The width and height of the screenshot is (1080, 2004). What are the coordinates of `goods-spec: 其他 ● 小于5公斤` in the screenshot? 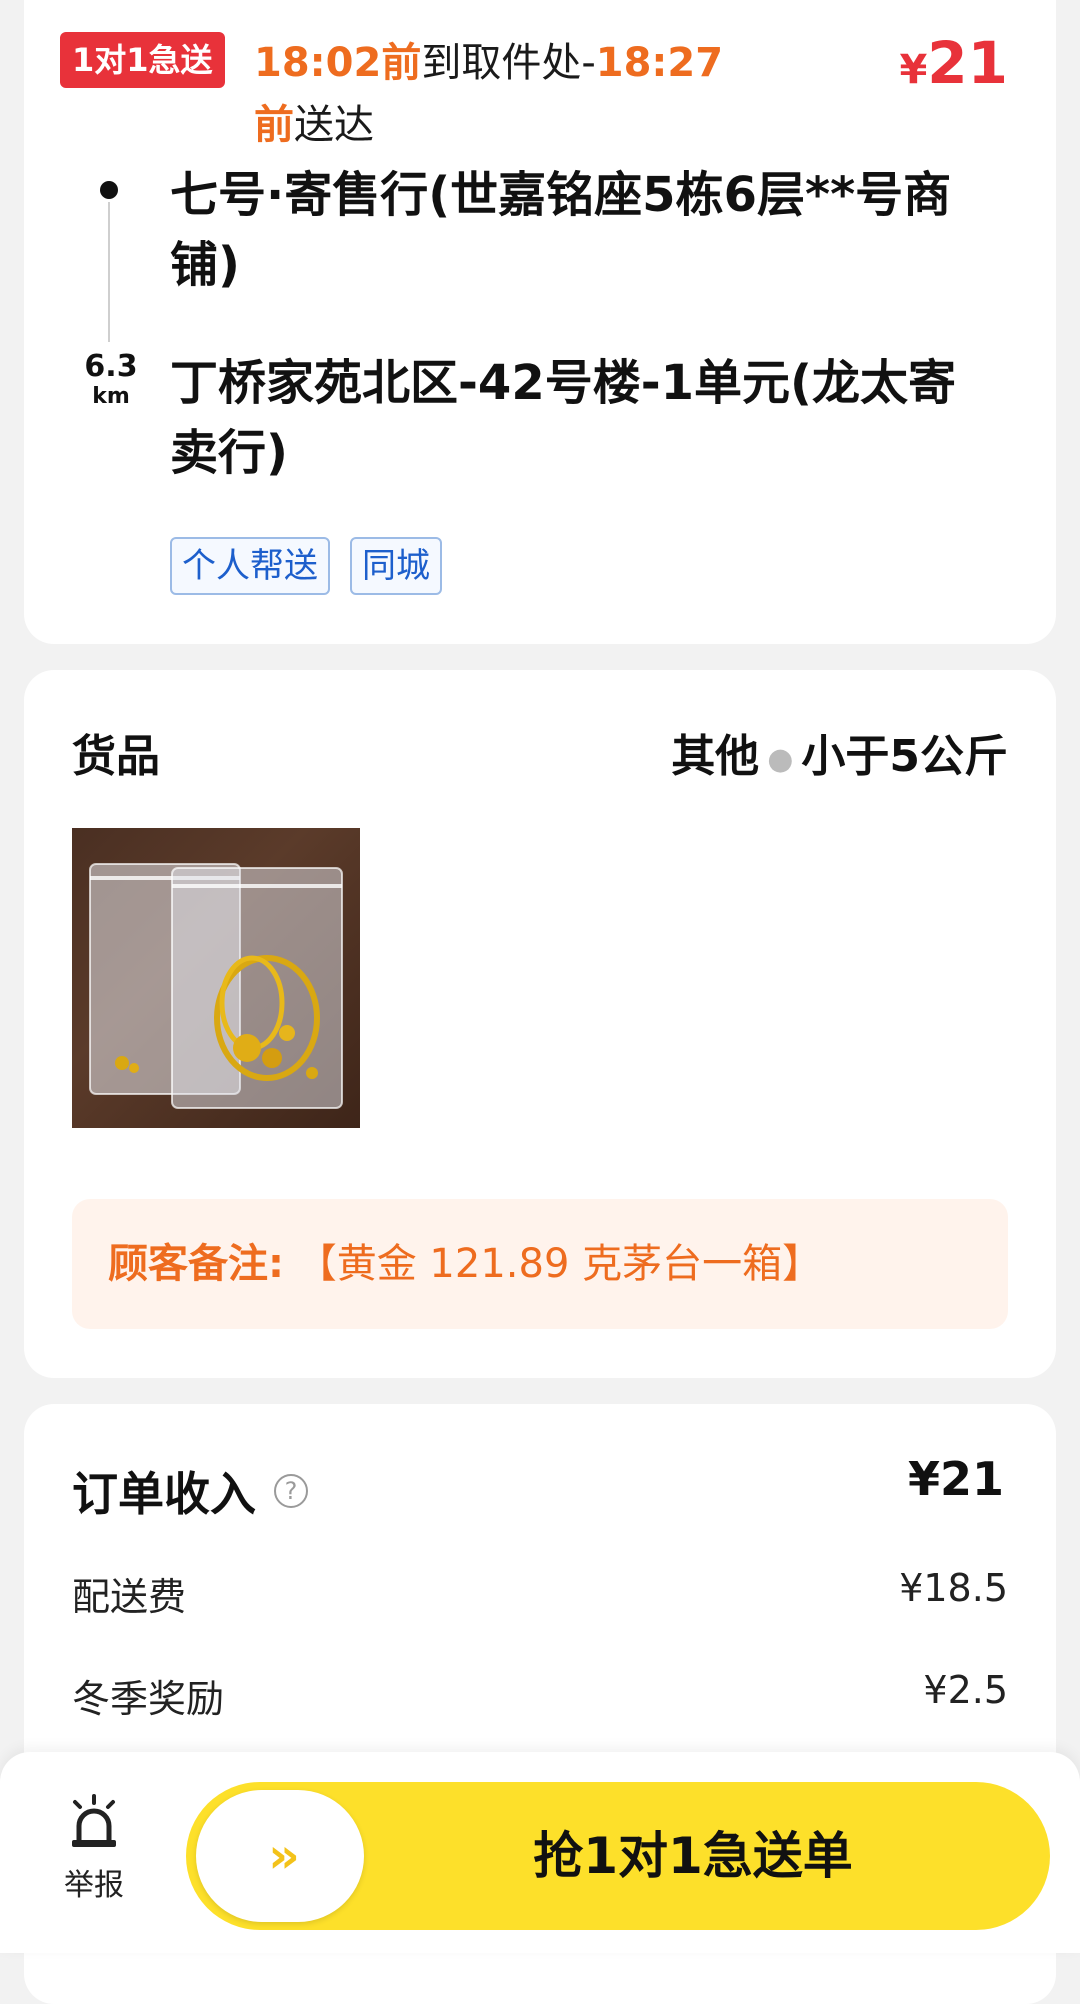 It's located at (839, 752).